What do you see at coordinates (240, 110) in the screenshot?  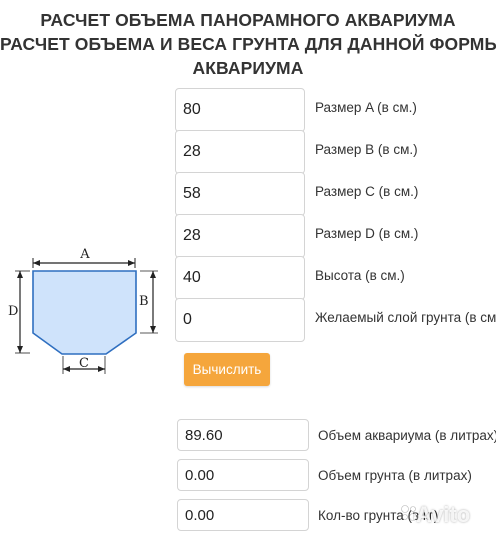 I see `size-a-input` at bounding box center [240, 110].